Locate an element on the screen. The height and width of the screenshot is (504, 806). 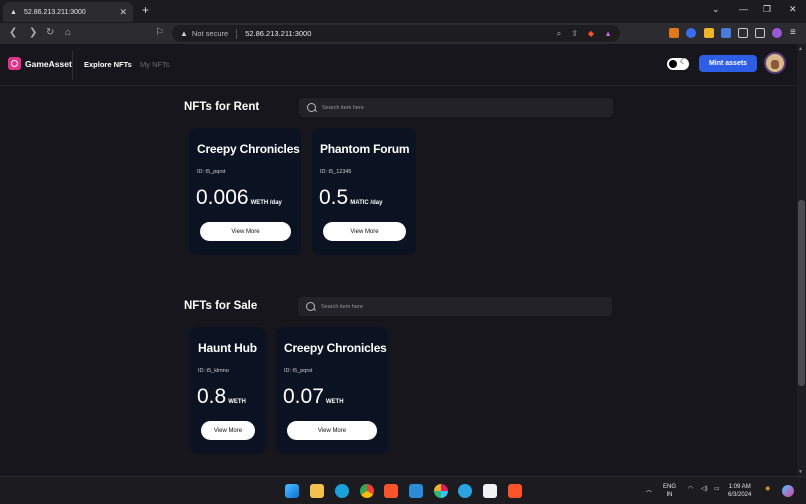
rent-search-input is located at coordinates (447, 107).